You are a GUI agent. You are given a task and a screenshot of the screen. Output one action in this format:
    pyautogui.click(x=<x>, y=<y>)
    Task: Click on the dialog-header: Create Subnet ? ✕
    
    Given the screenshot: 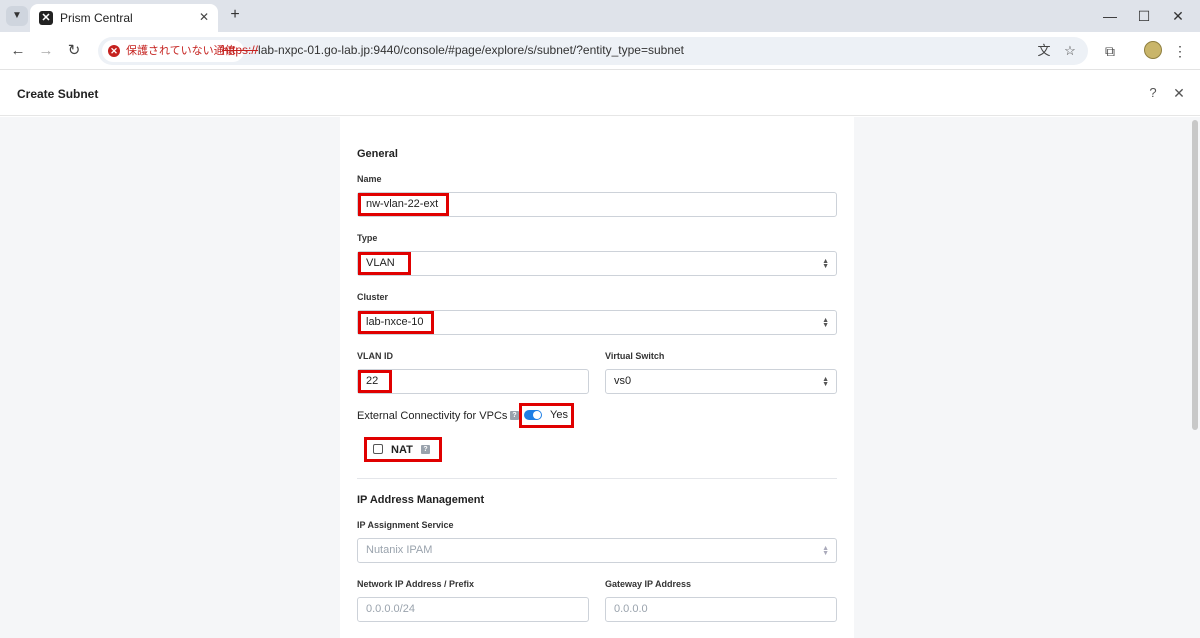 What is the action you would take?
    pyautogui.click(x=600, y=93)
    